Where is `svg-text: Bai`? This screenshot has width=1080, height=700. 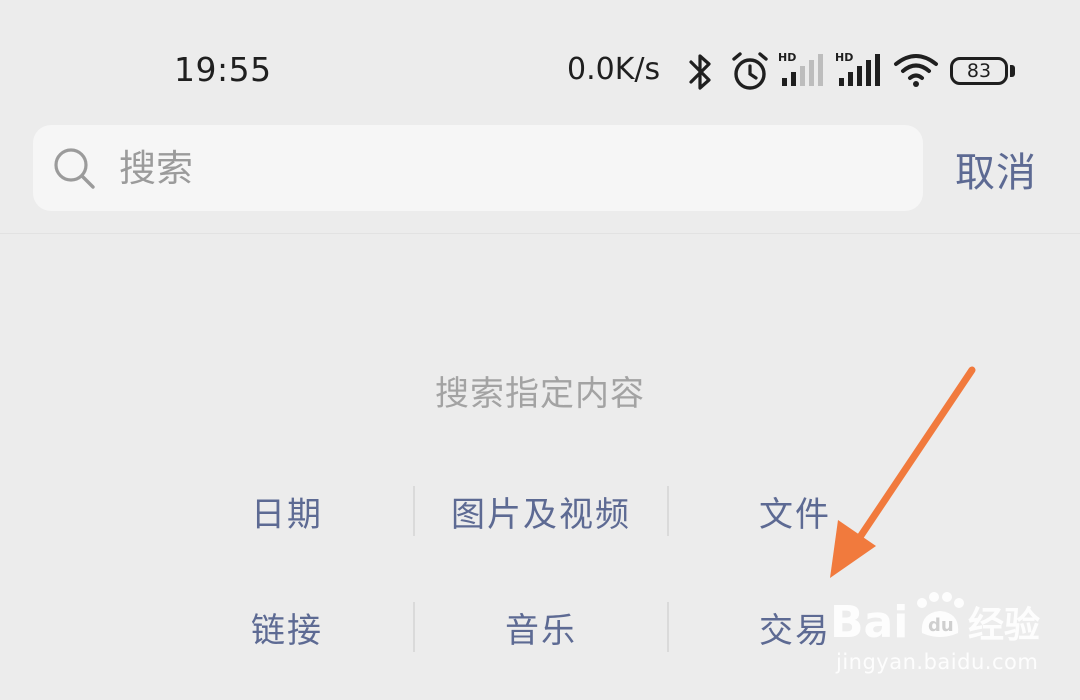 svg-text: Bai is located at coordinates (869, 622).